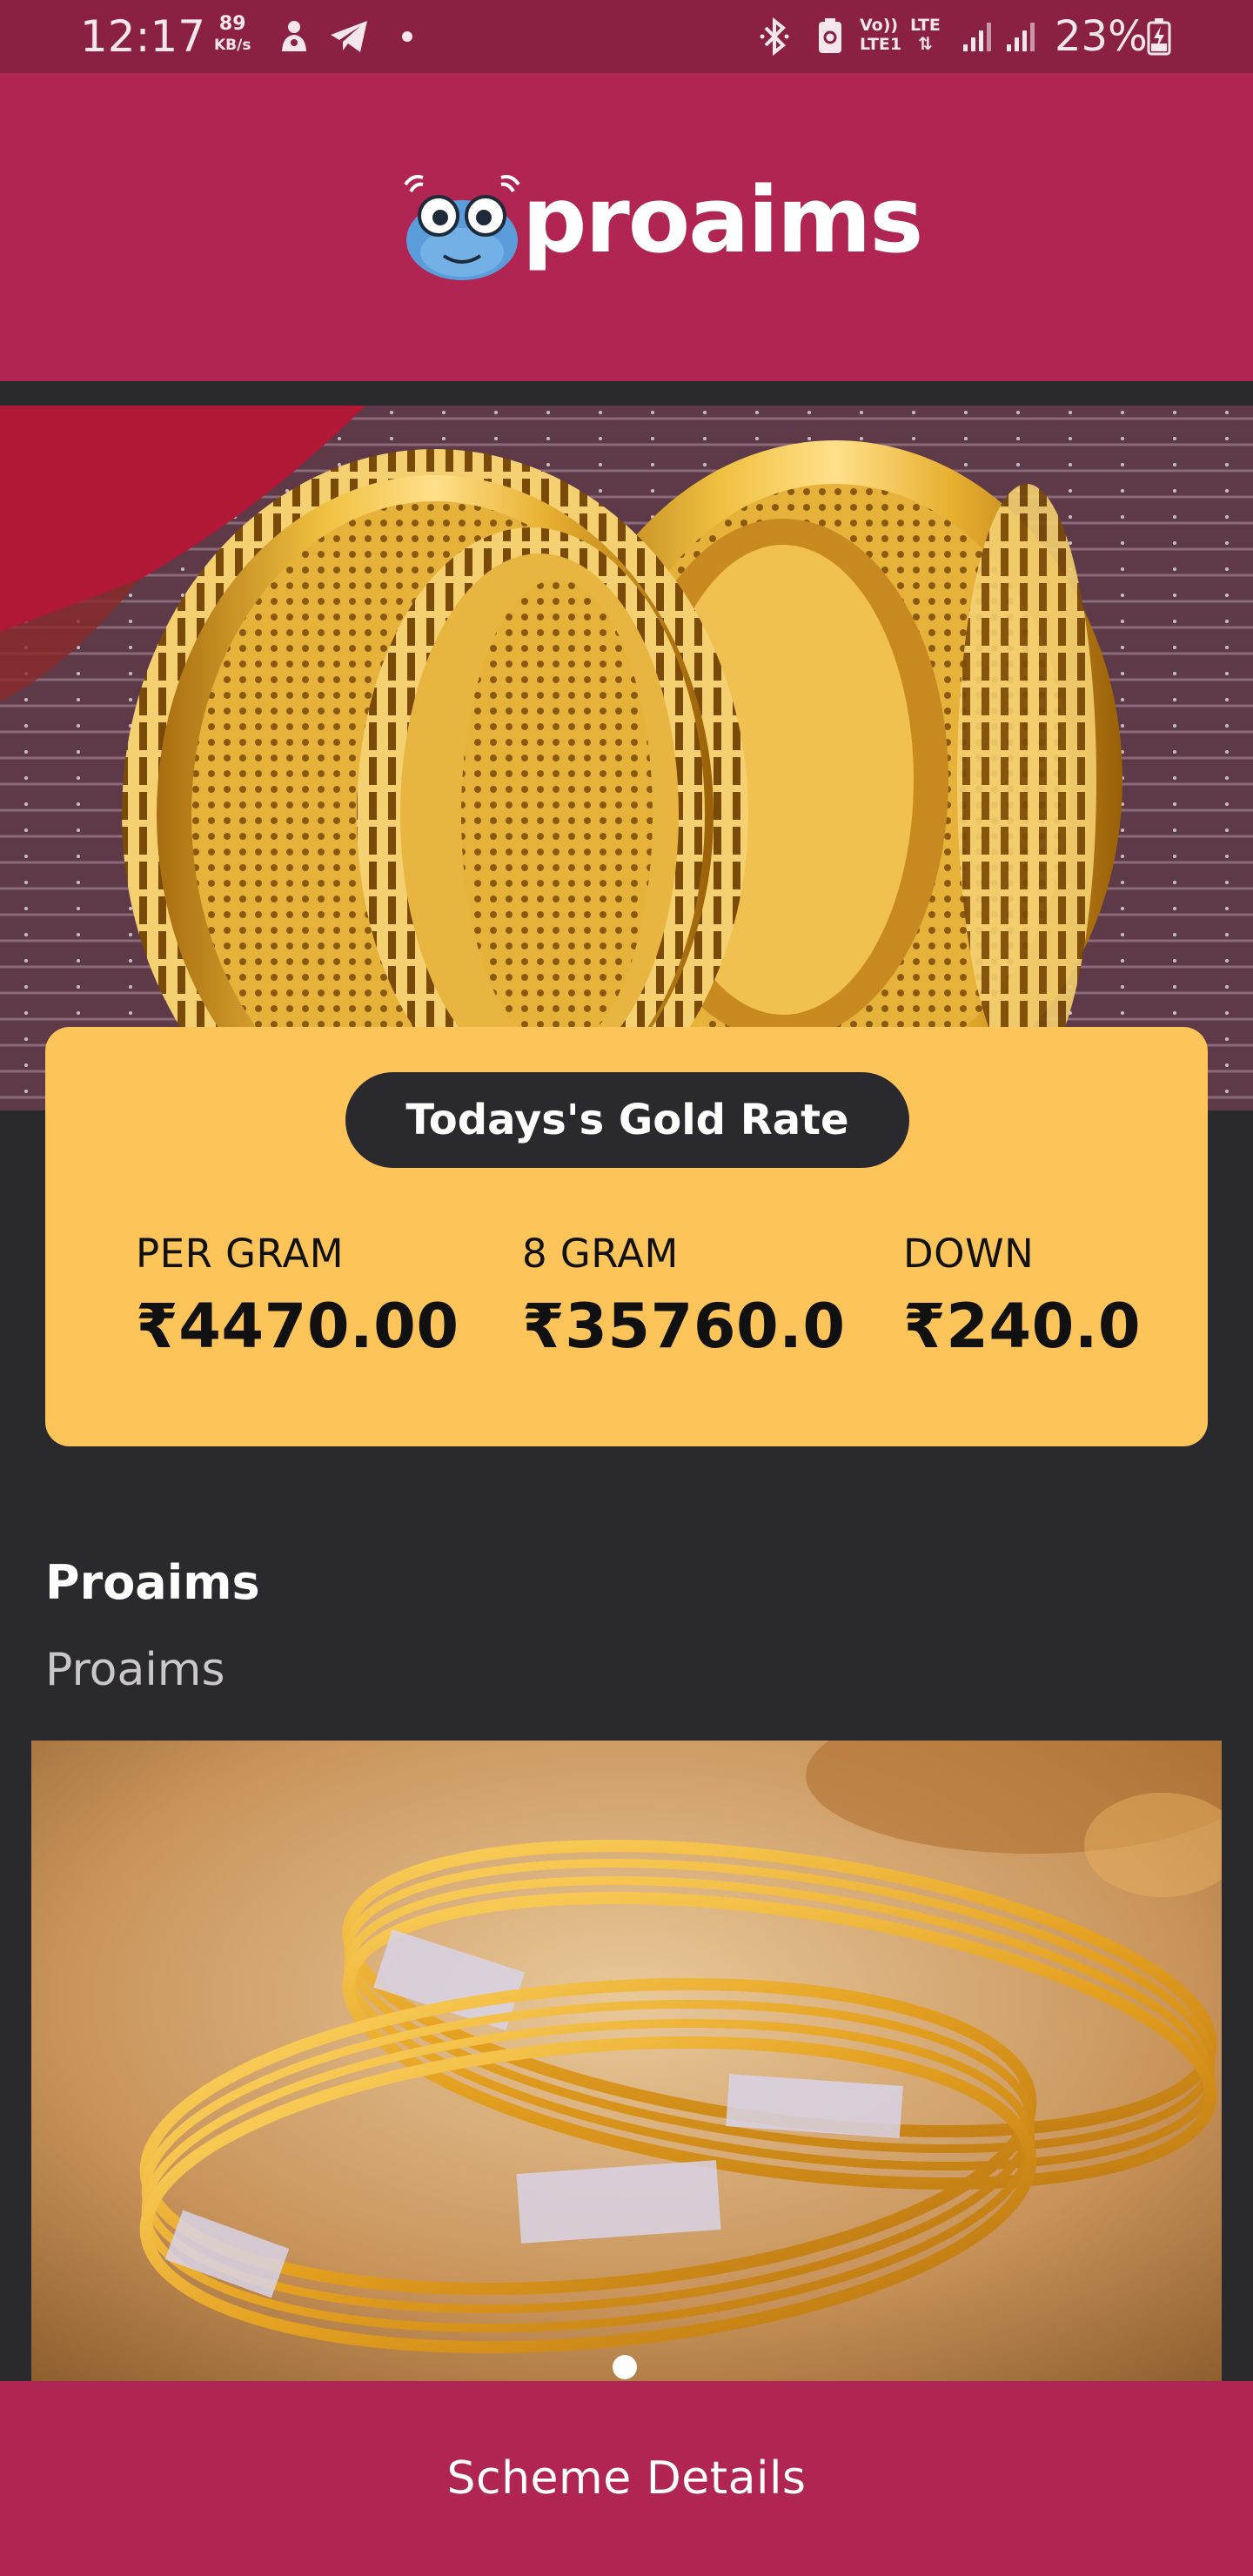 Image resolution: width=1253 pixels, height=2576 pixels. I want to click on brand-logo: proaims, so click(660, 224).